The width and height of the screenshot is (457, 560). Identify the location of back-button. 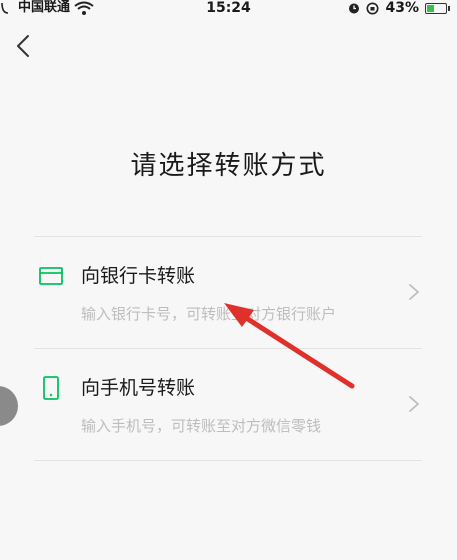
(24, 46).